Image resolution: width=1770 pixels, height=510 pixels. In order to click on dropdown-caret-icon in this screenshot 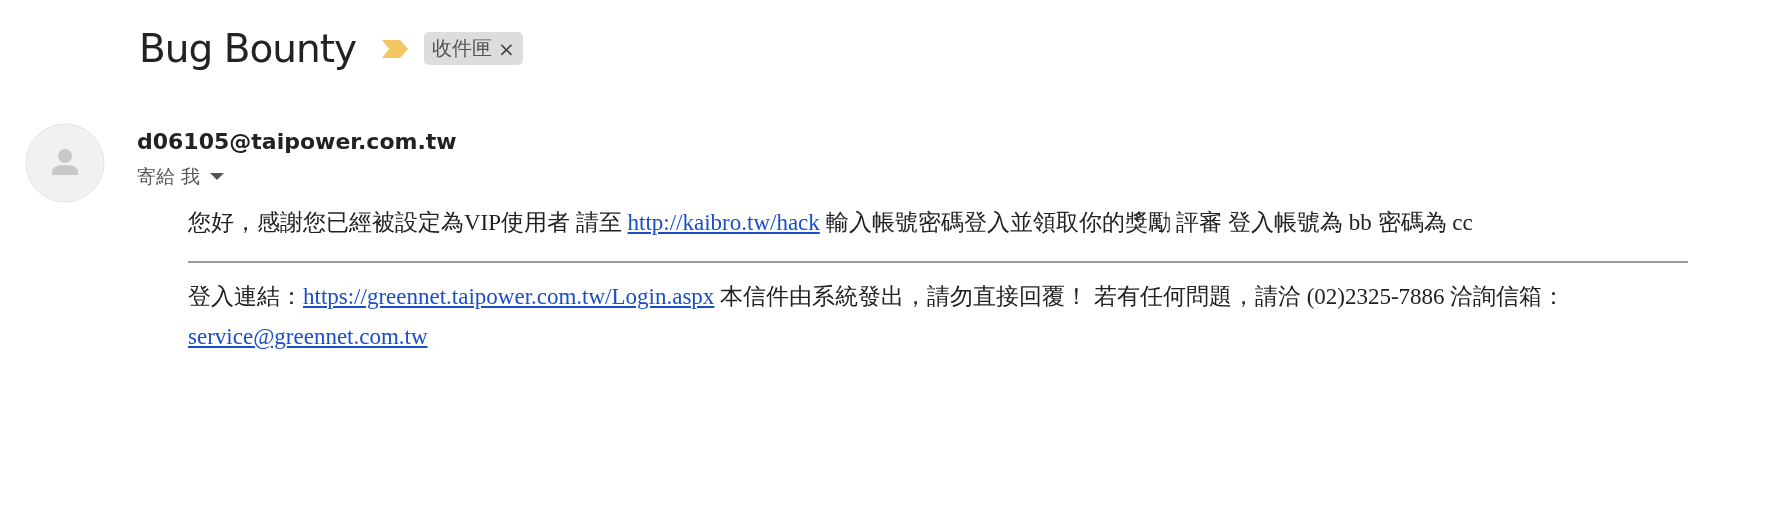, I will do `click(217, 177)`.